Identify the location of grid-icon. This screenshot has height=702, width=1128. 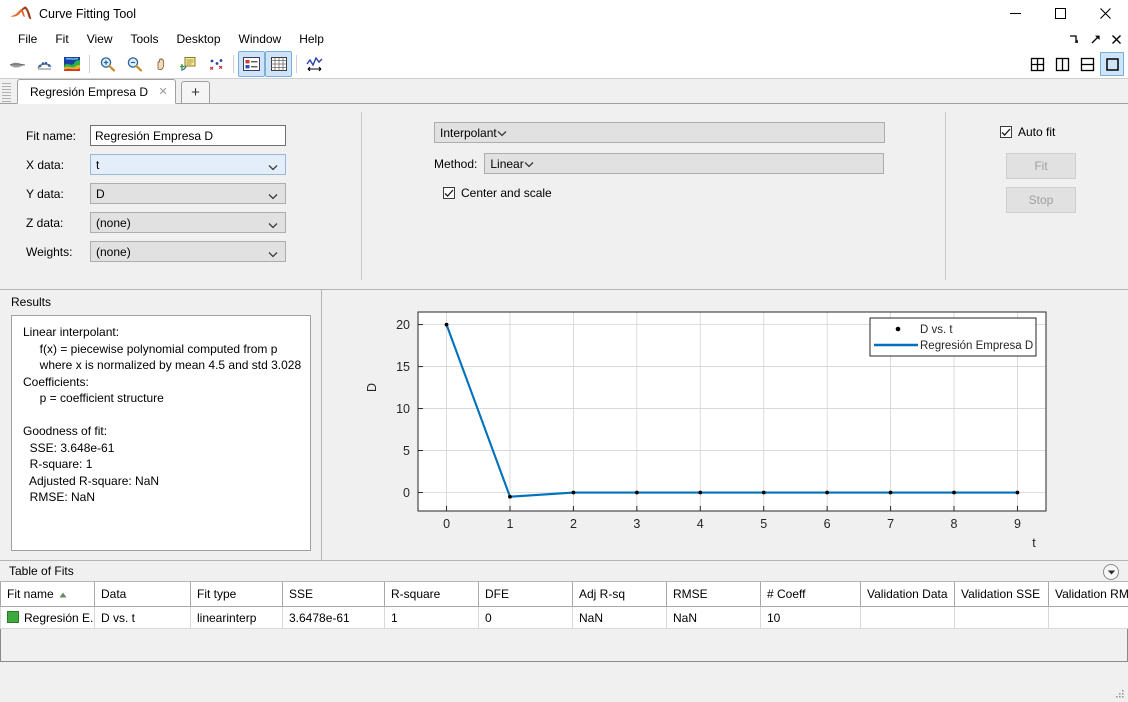
(278, 64).